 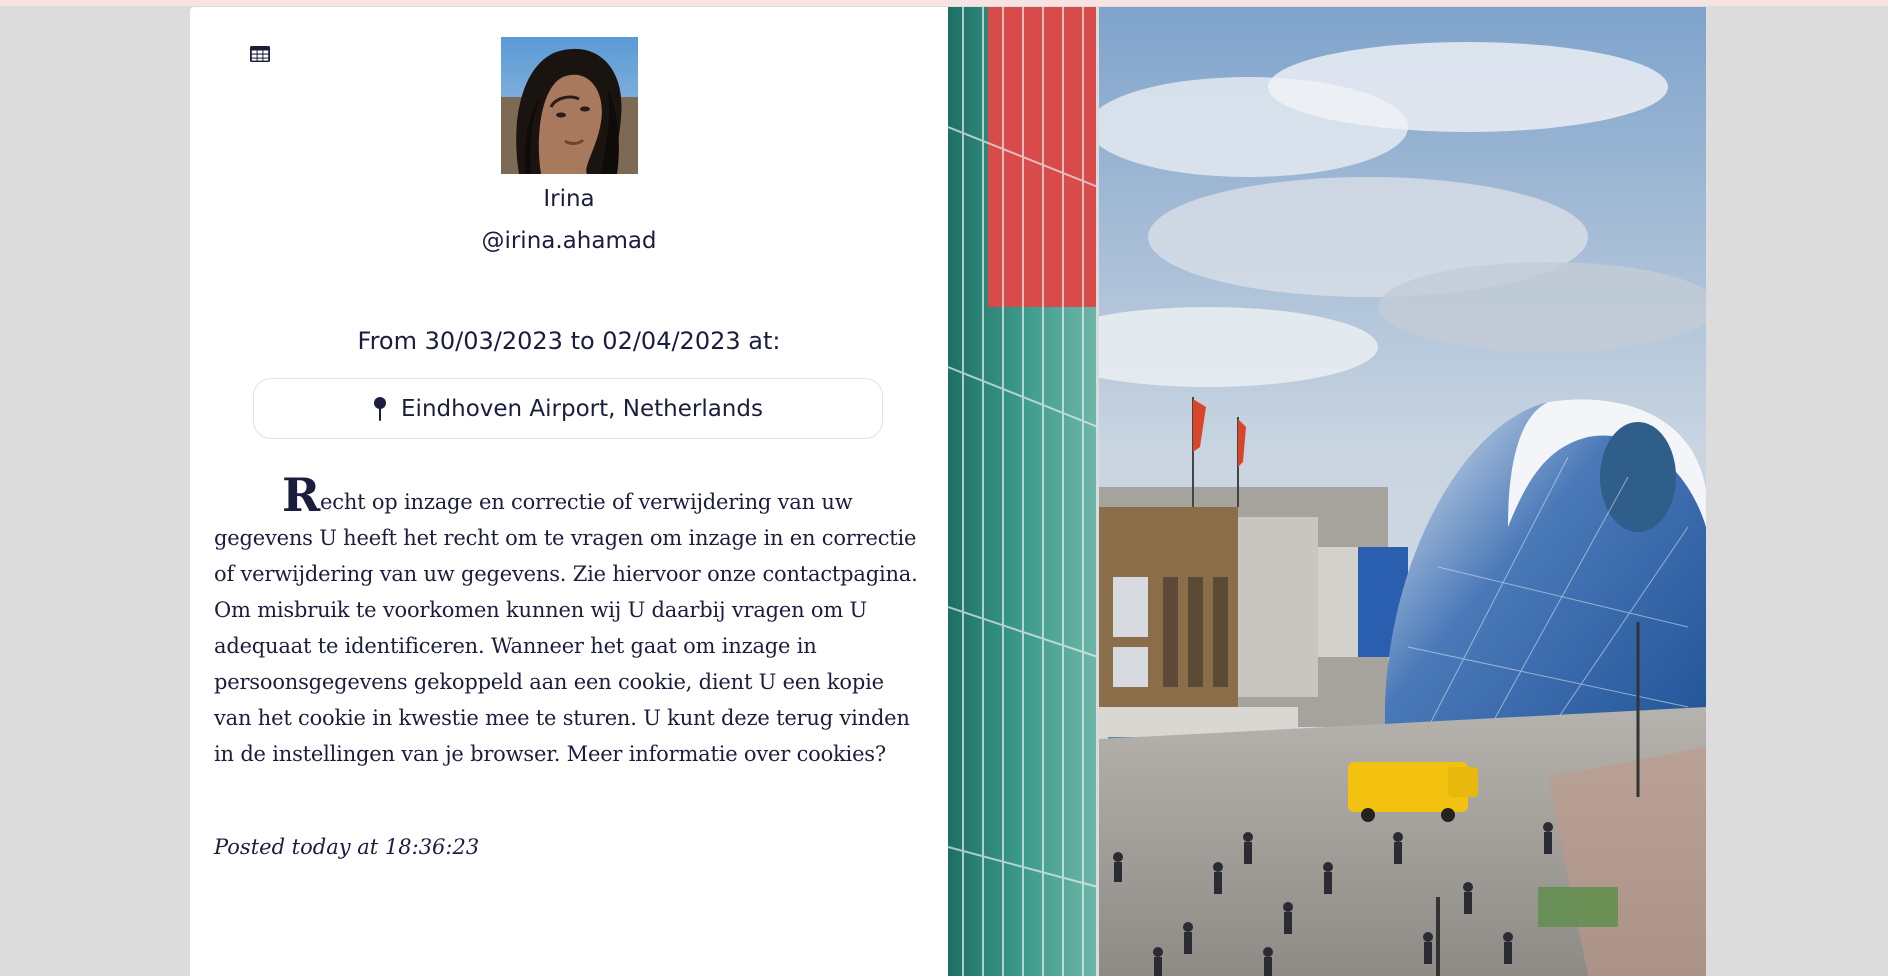 What do you see at coordinates (301, 495) in the screenshot?
I see `drop-cap: R` at bounding box center [301, 495].